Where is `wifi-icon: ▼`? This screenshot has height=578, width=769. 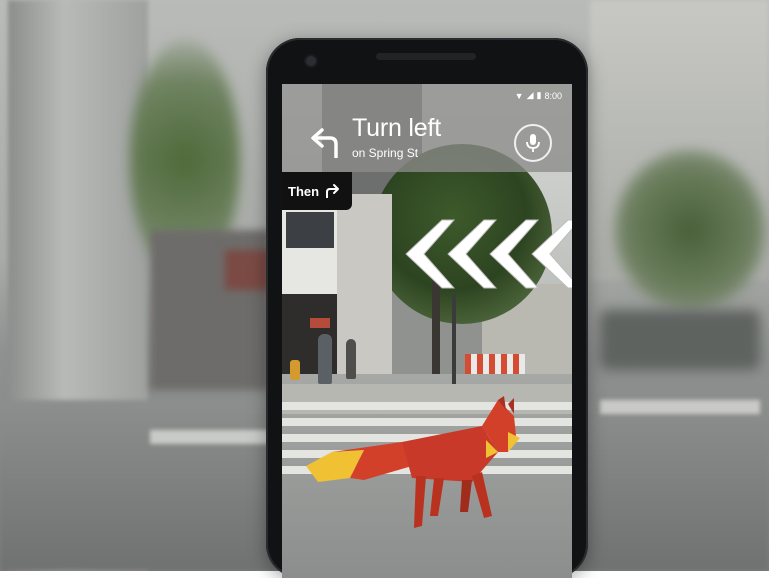 wifi-icon: ▼ is located at coordinates (519, 95).